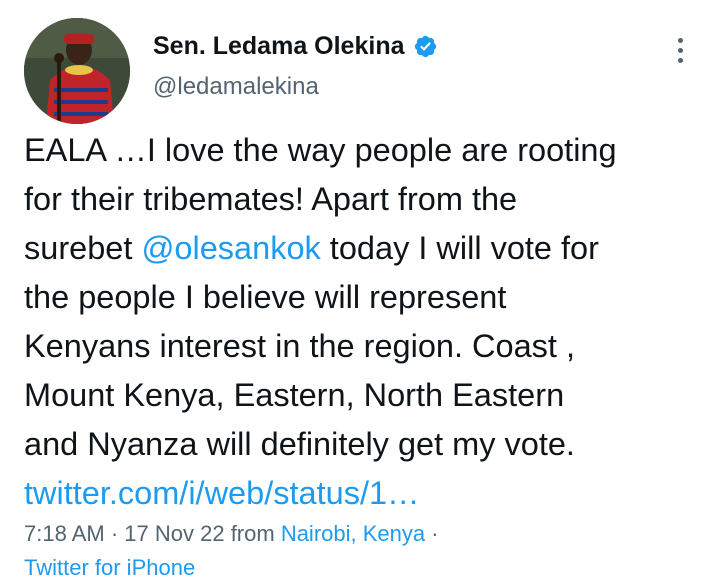  What do you see at coordinates (174, 533) in the screenshot?
I see `tweet-date: 17 Nov 22` at bounding box center [174, 533].